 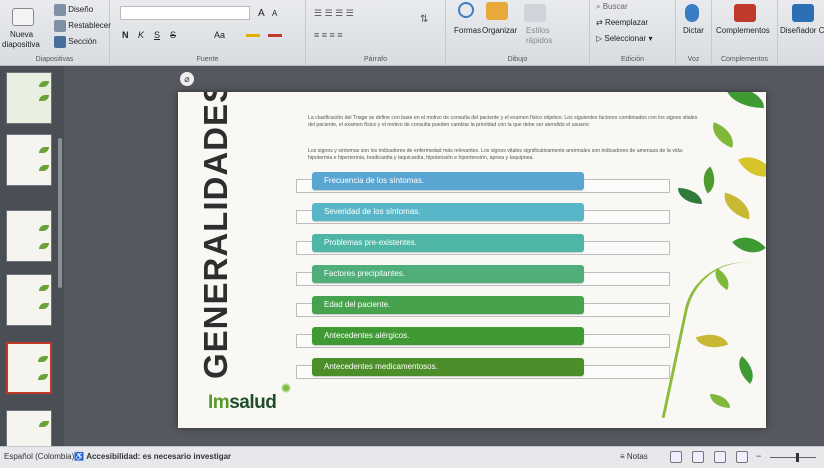 What do you see at coordinates (32, 264) in the screenshot?
I see `slide-thumbnails-pane` at bounding box center [32, 264].